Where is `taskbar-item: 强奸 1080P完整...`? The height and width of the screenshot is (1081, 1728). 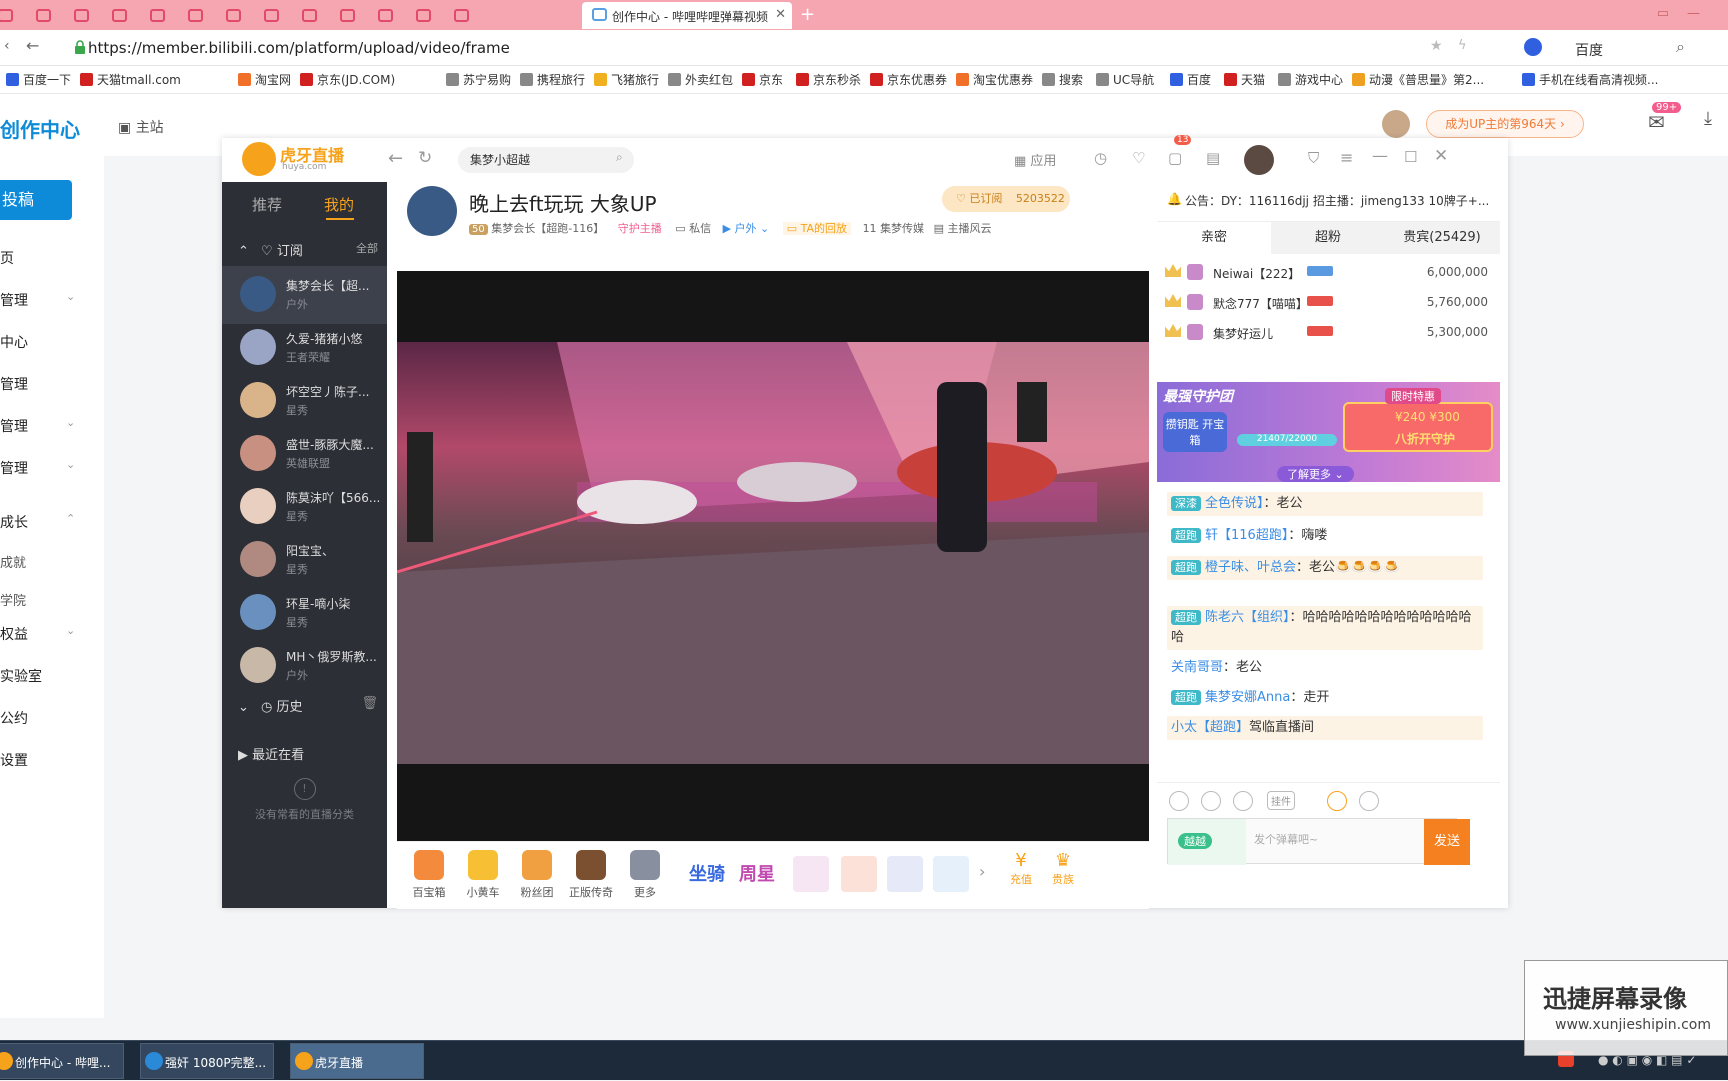
taskbar-item: 强奸 1080P完整... is located at coordinates (207, 1061).